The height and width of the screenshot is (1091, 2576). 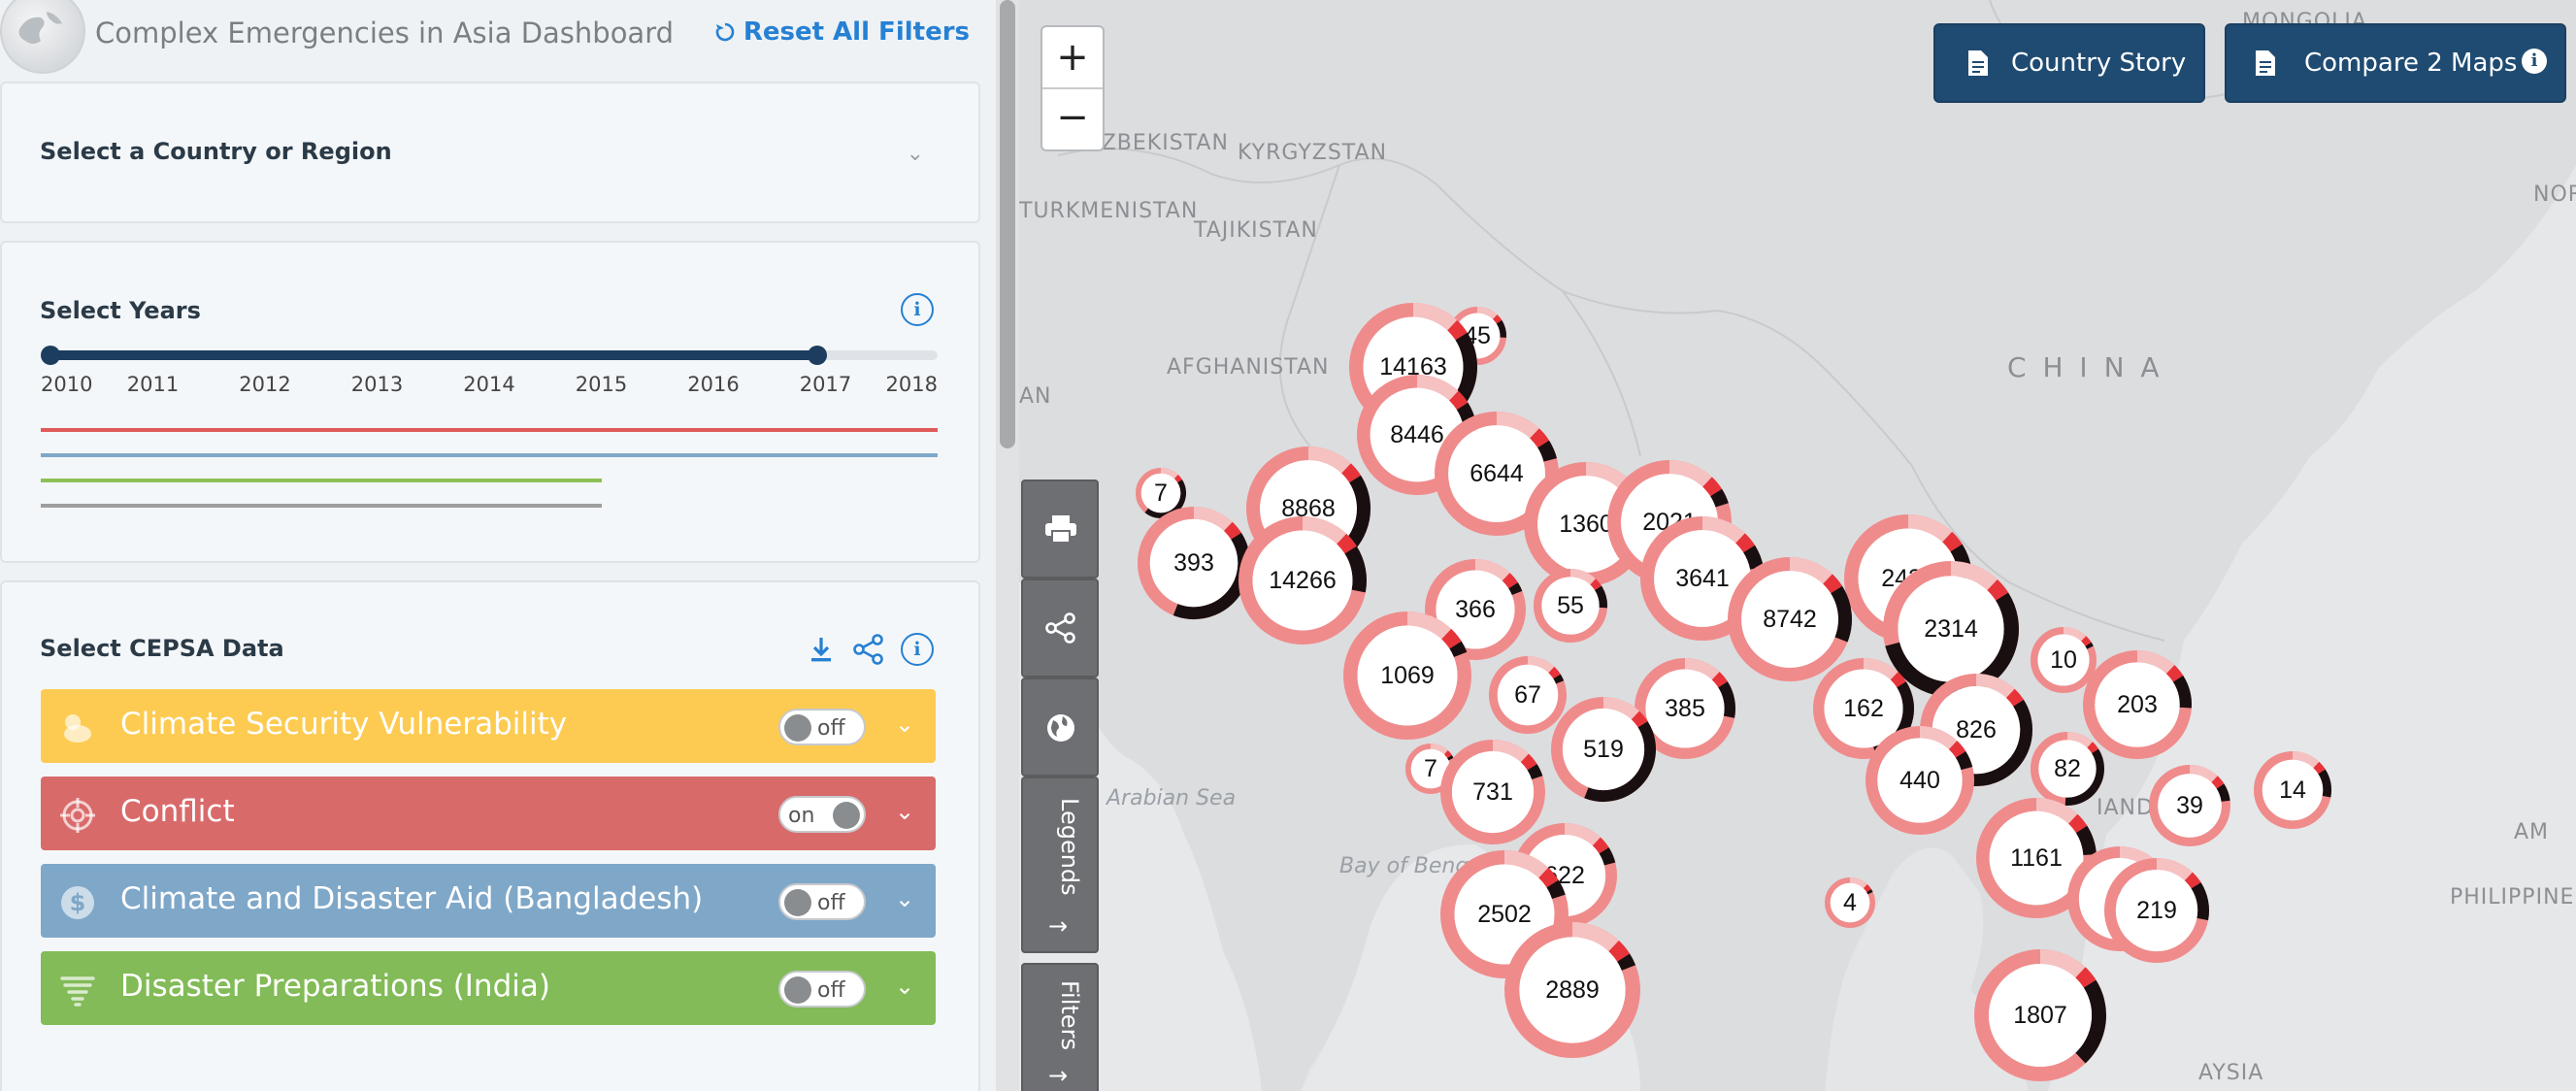 What do you see at coordinates (1475, 609) in the screenshot?
I see `cluster-count-label: 366` at bounding box center [1475, 609].